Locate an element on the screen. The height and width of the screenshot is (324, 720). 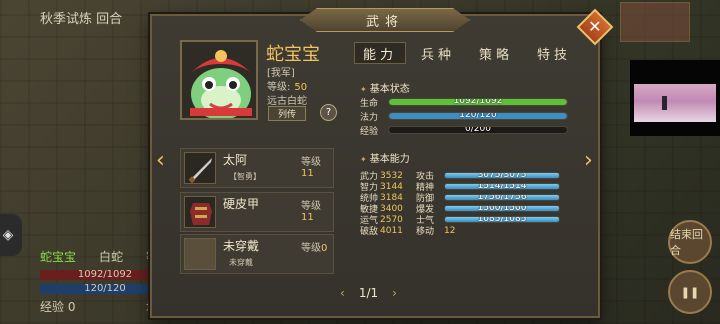
close-icon: ✕ is located at coordinates (595, 26).